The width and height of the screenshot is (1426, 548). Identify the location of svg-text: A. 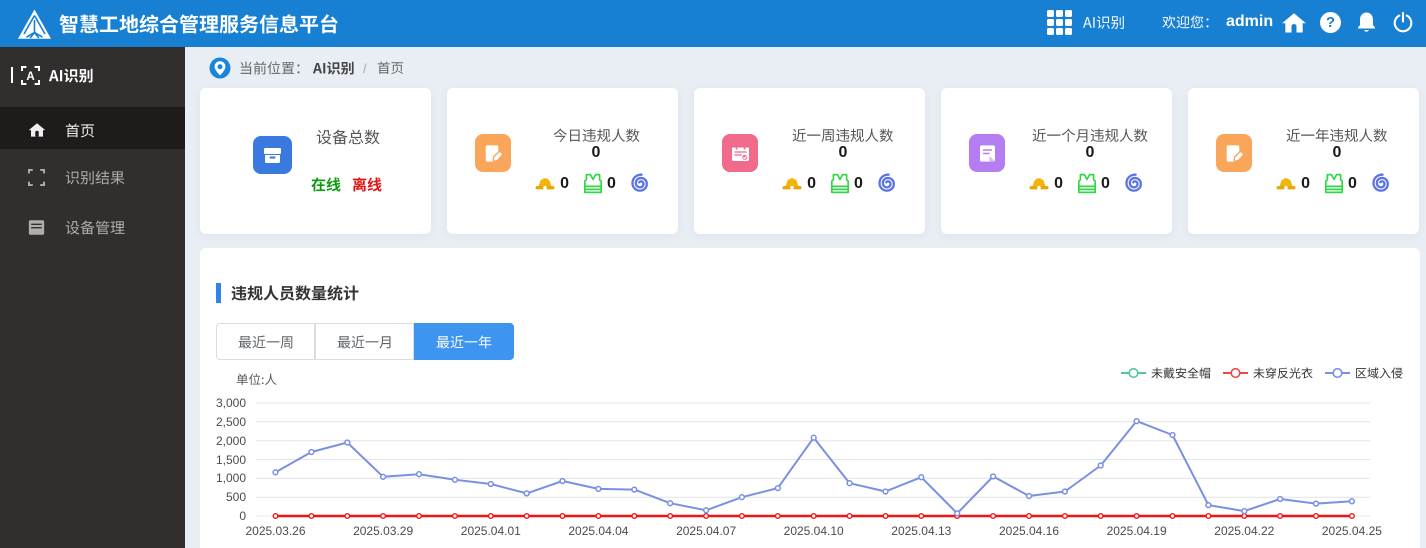
(30, 76).